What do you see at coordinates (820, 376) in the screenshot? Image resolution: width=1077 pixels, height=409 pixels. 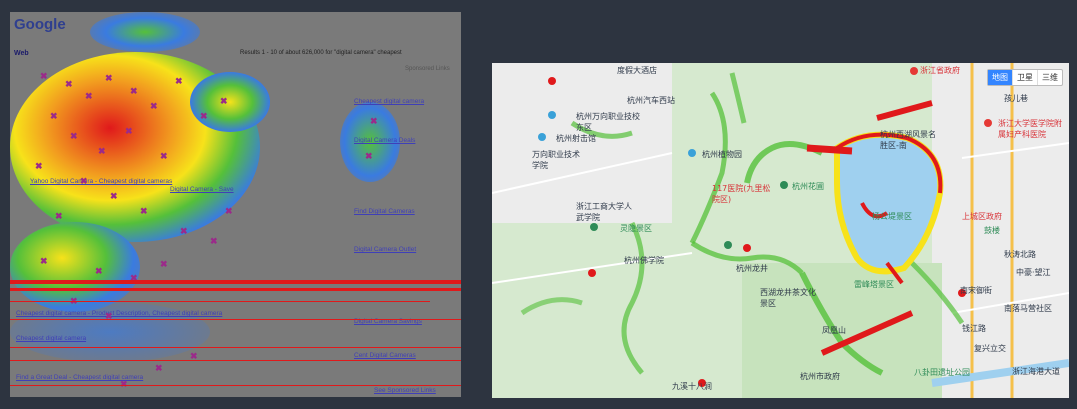 I see `map-label: 杭州市政府` at bounding box center [820, 376].